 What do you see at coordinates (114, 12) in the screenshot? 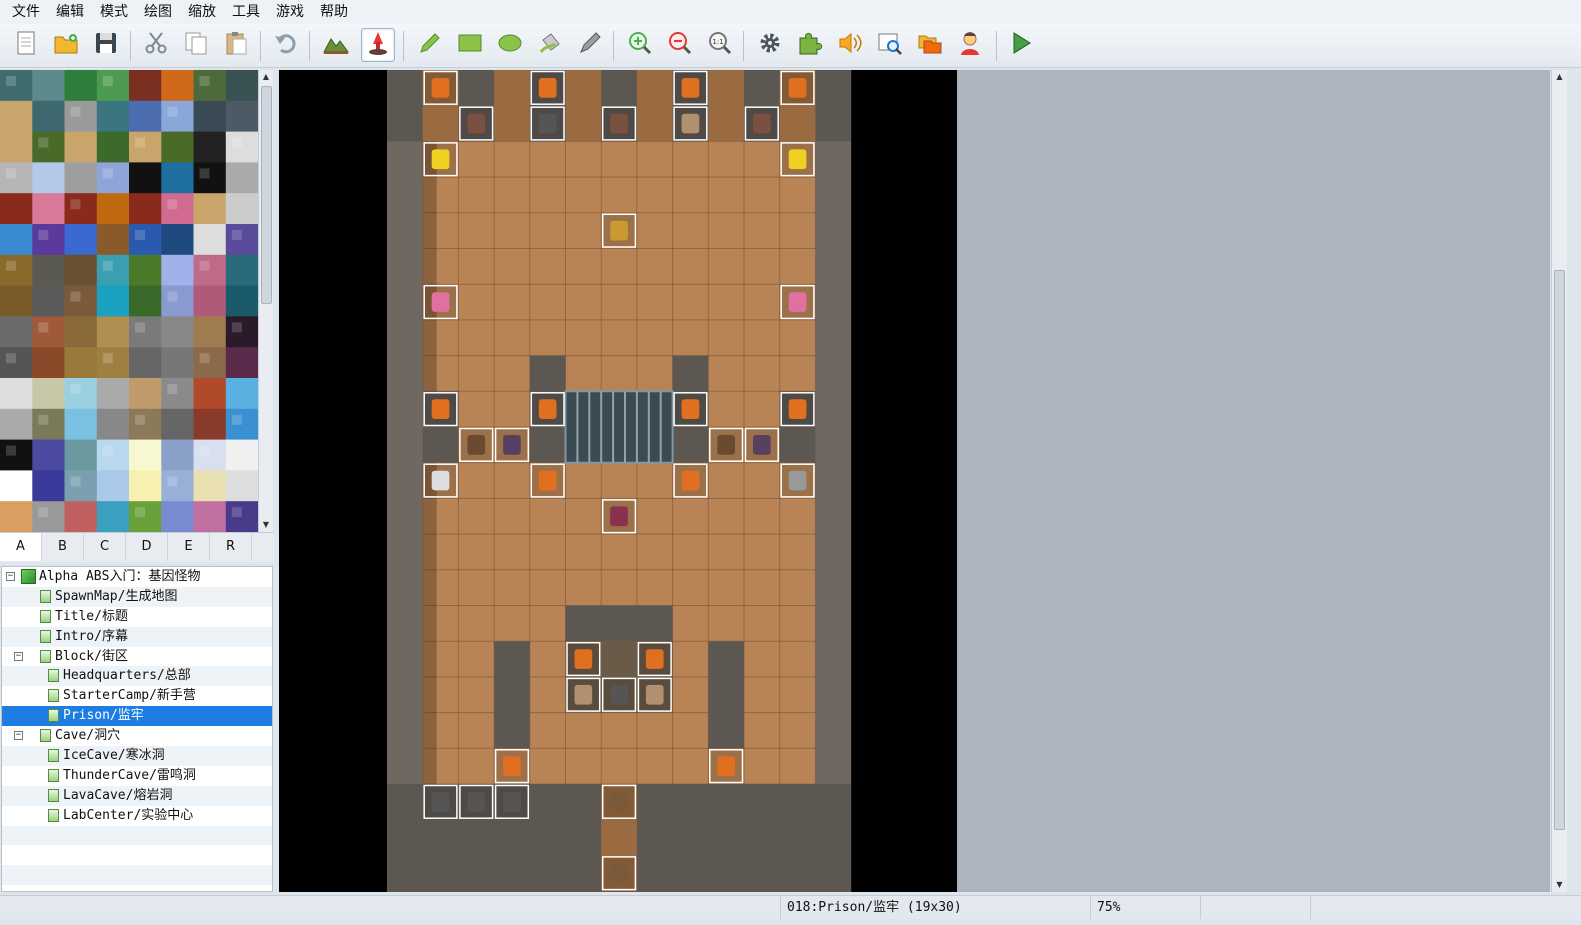
I see `menu-2: 模式` at bounding box center [114, 12].